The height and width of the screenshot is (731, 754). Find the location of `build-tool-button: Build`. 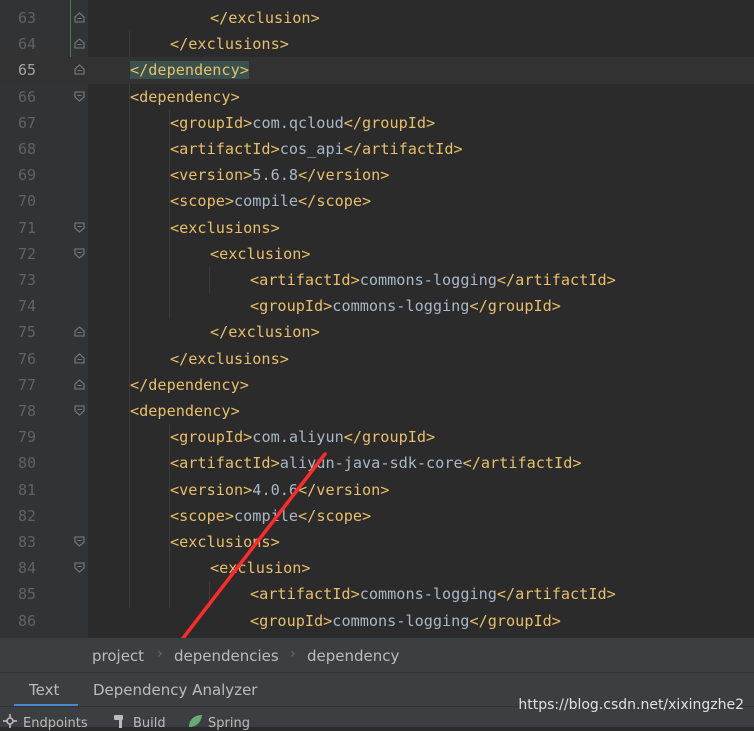

build-tool-button: Build is located at coordinates (139, 722).